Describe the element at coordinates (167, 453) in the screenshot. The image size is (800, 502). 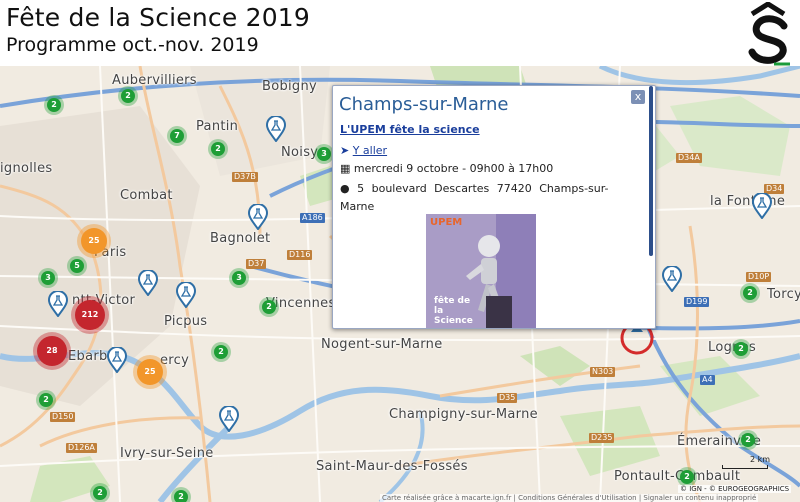
I see `place-label: Ivry-sur-Seine` at that location.